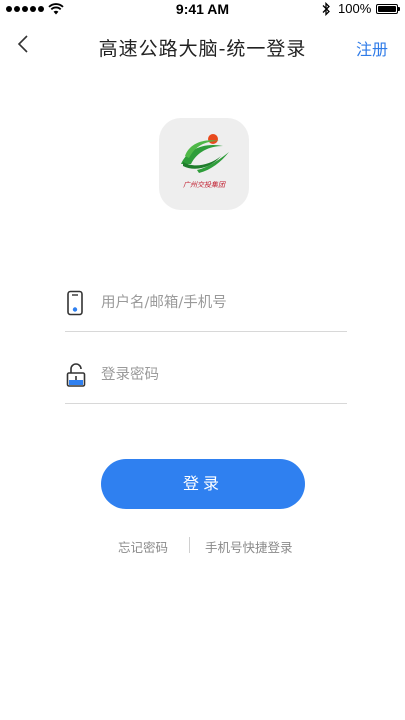  Describe the element at coordinates (372, 48) in the screenshot. I see `register-button: 注册` at that location.